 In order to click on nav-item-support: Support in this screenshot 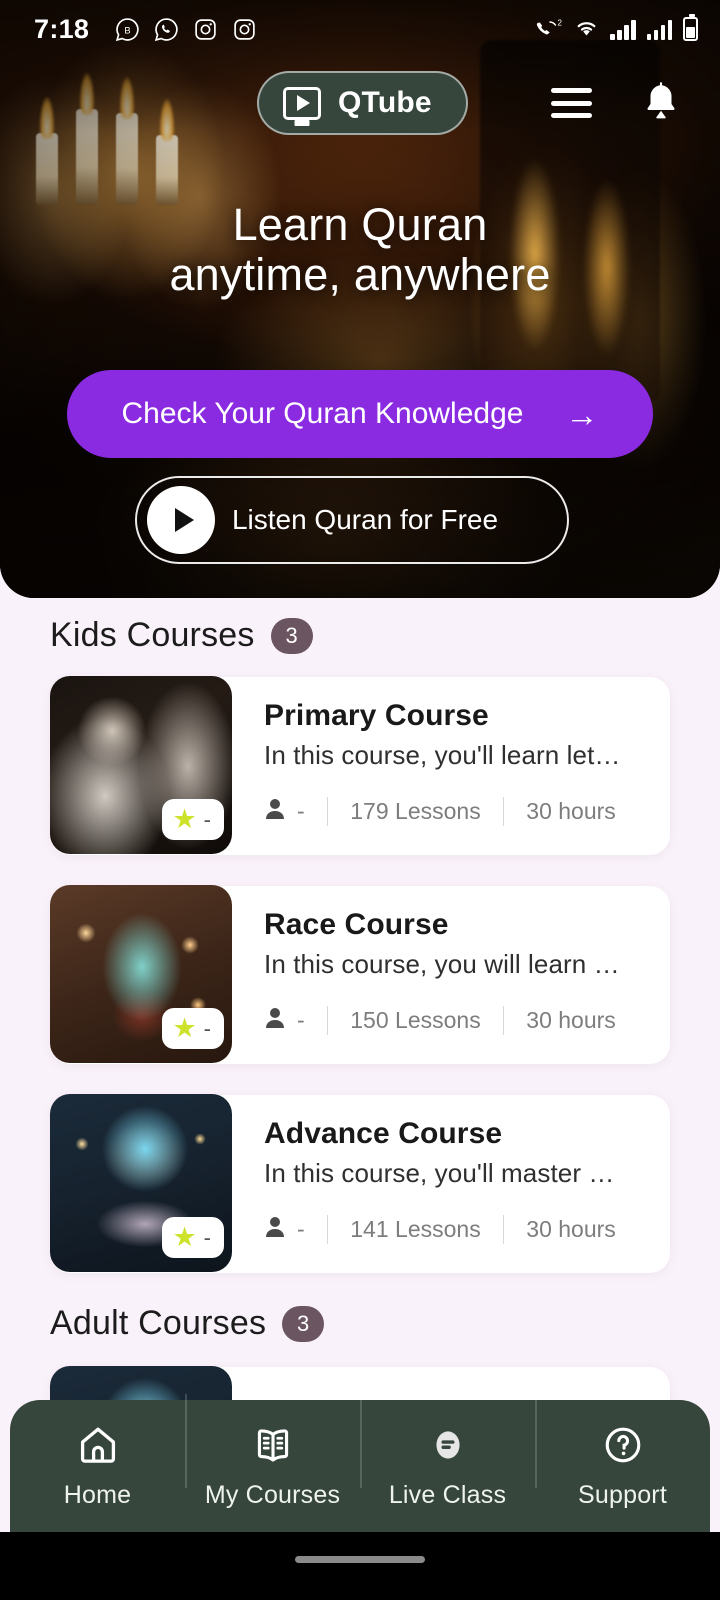, I will do `click(622, 1452)`.